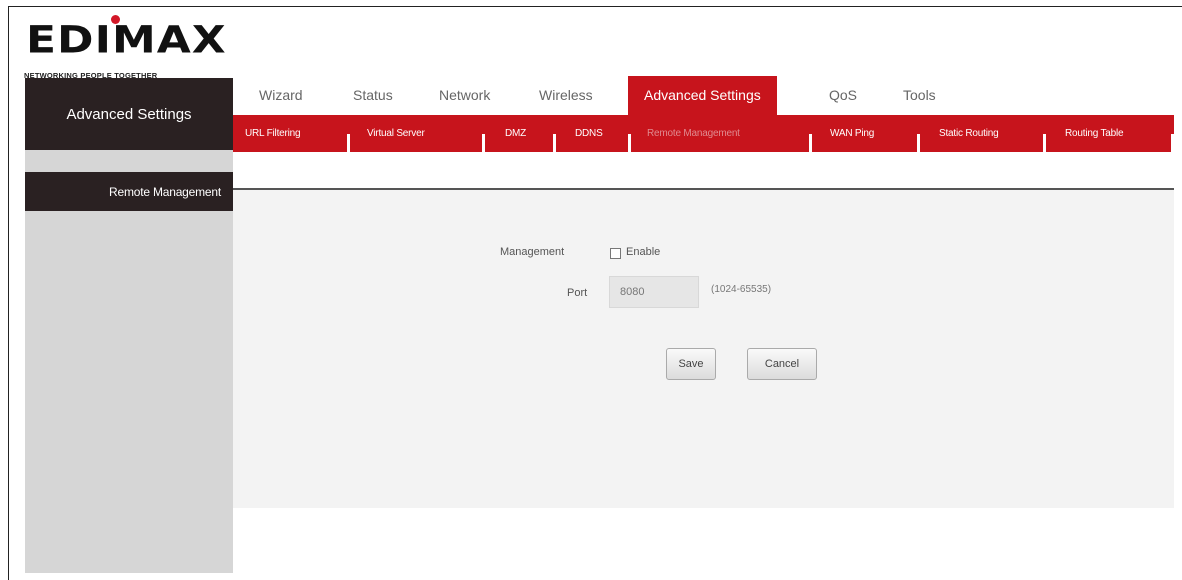  Describe the element at coordinates (741, 289) in the screenshot. I see `port-range-hint: (1024-65535)` at that location.